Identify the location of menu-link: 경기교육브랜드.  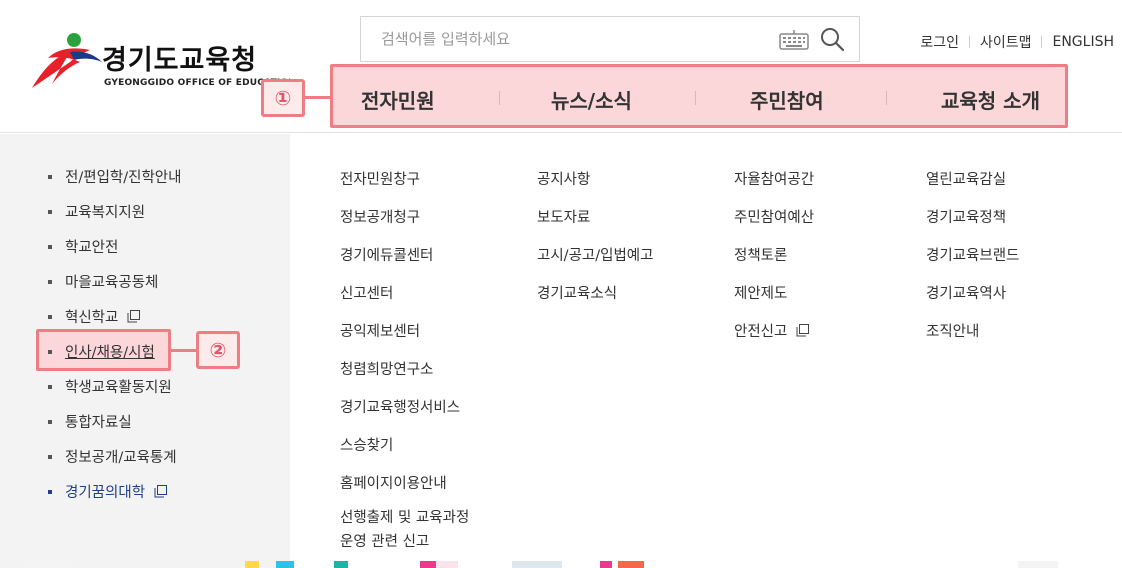
(972, 254).